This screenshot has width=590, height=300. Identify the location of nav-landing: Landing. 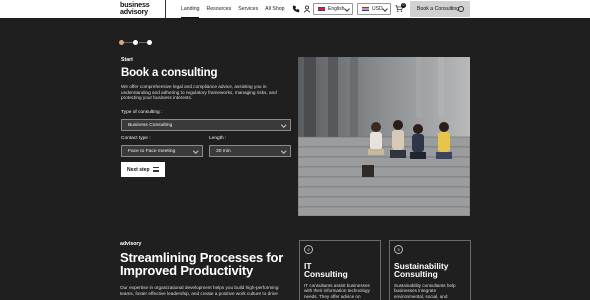
(190, 9).